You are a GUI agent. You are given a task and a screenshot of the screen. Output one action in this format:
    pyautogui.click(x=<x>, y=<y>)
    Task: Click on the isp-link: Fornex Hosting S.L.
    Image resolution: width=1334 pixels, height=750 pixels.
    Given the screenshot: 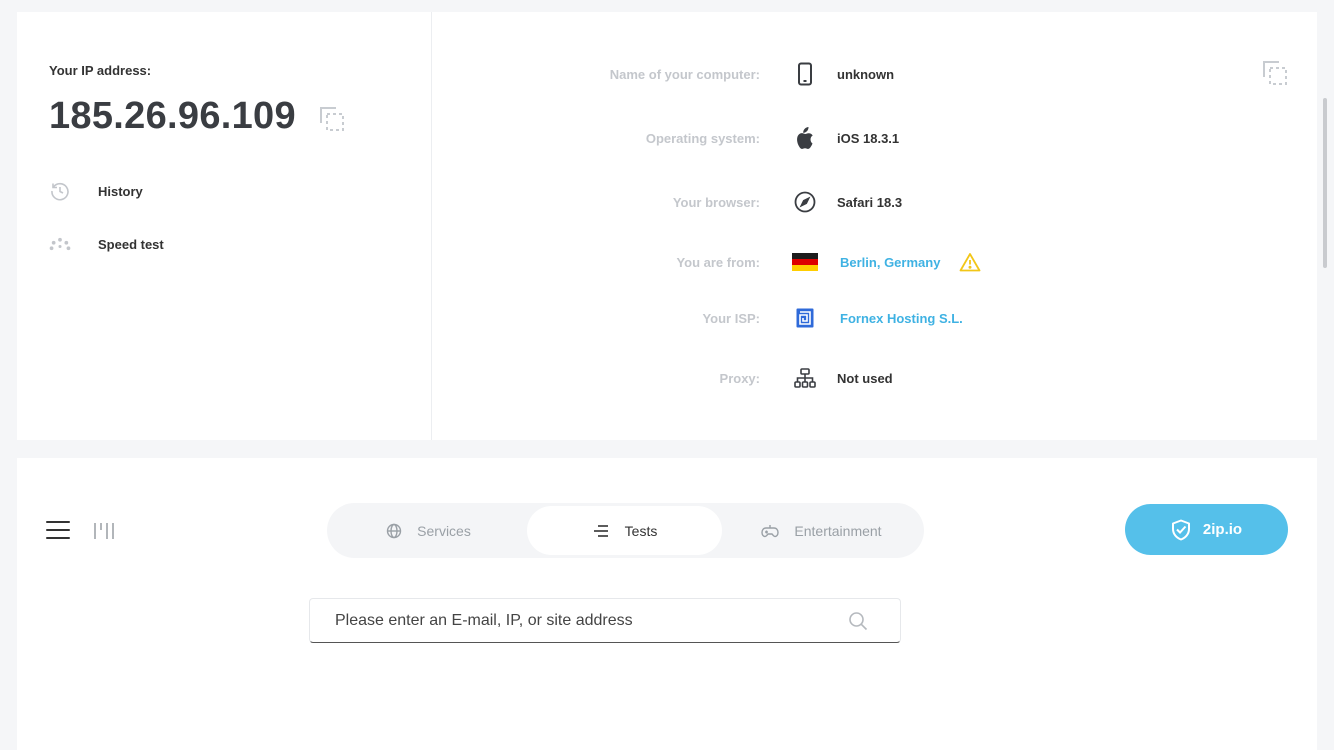 What is the action you would take?
    pyautogui.click(x=901, y=318)
    